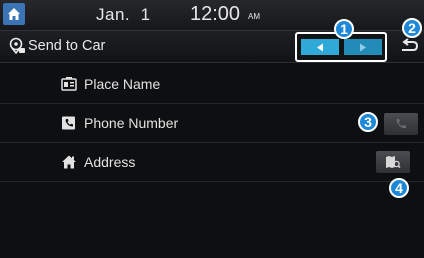  I want to click on callout-marker-3: 3, so click(368, 122).